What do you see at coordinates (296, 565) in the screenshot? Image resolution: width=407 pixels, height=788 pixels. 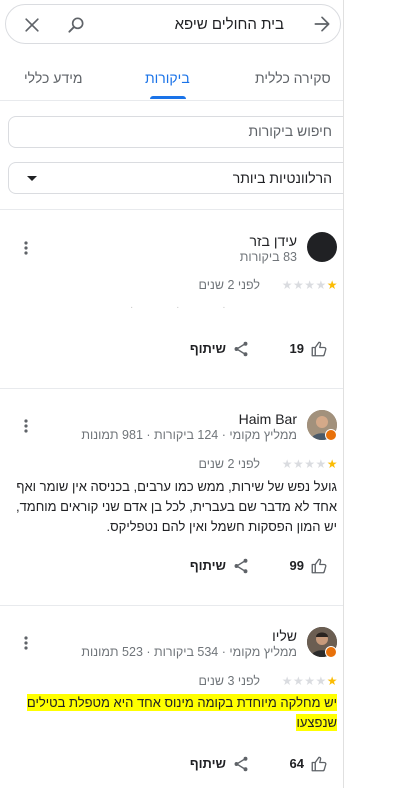 I see `like-count: 99` at bounding box center [296, 565].